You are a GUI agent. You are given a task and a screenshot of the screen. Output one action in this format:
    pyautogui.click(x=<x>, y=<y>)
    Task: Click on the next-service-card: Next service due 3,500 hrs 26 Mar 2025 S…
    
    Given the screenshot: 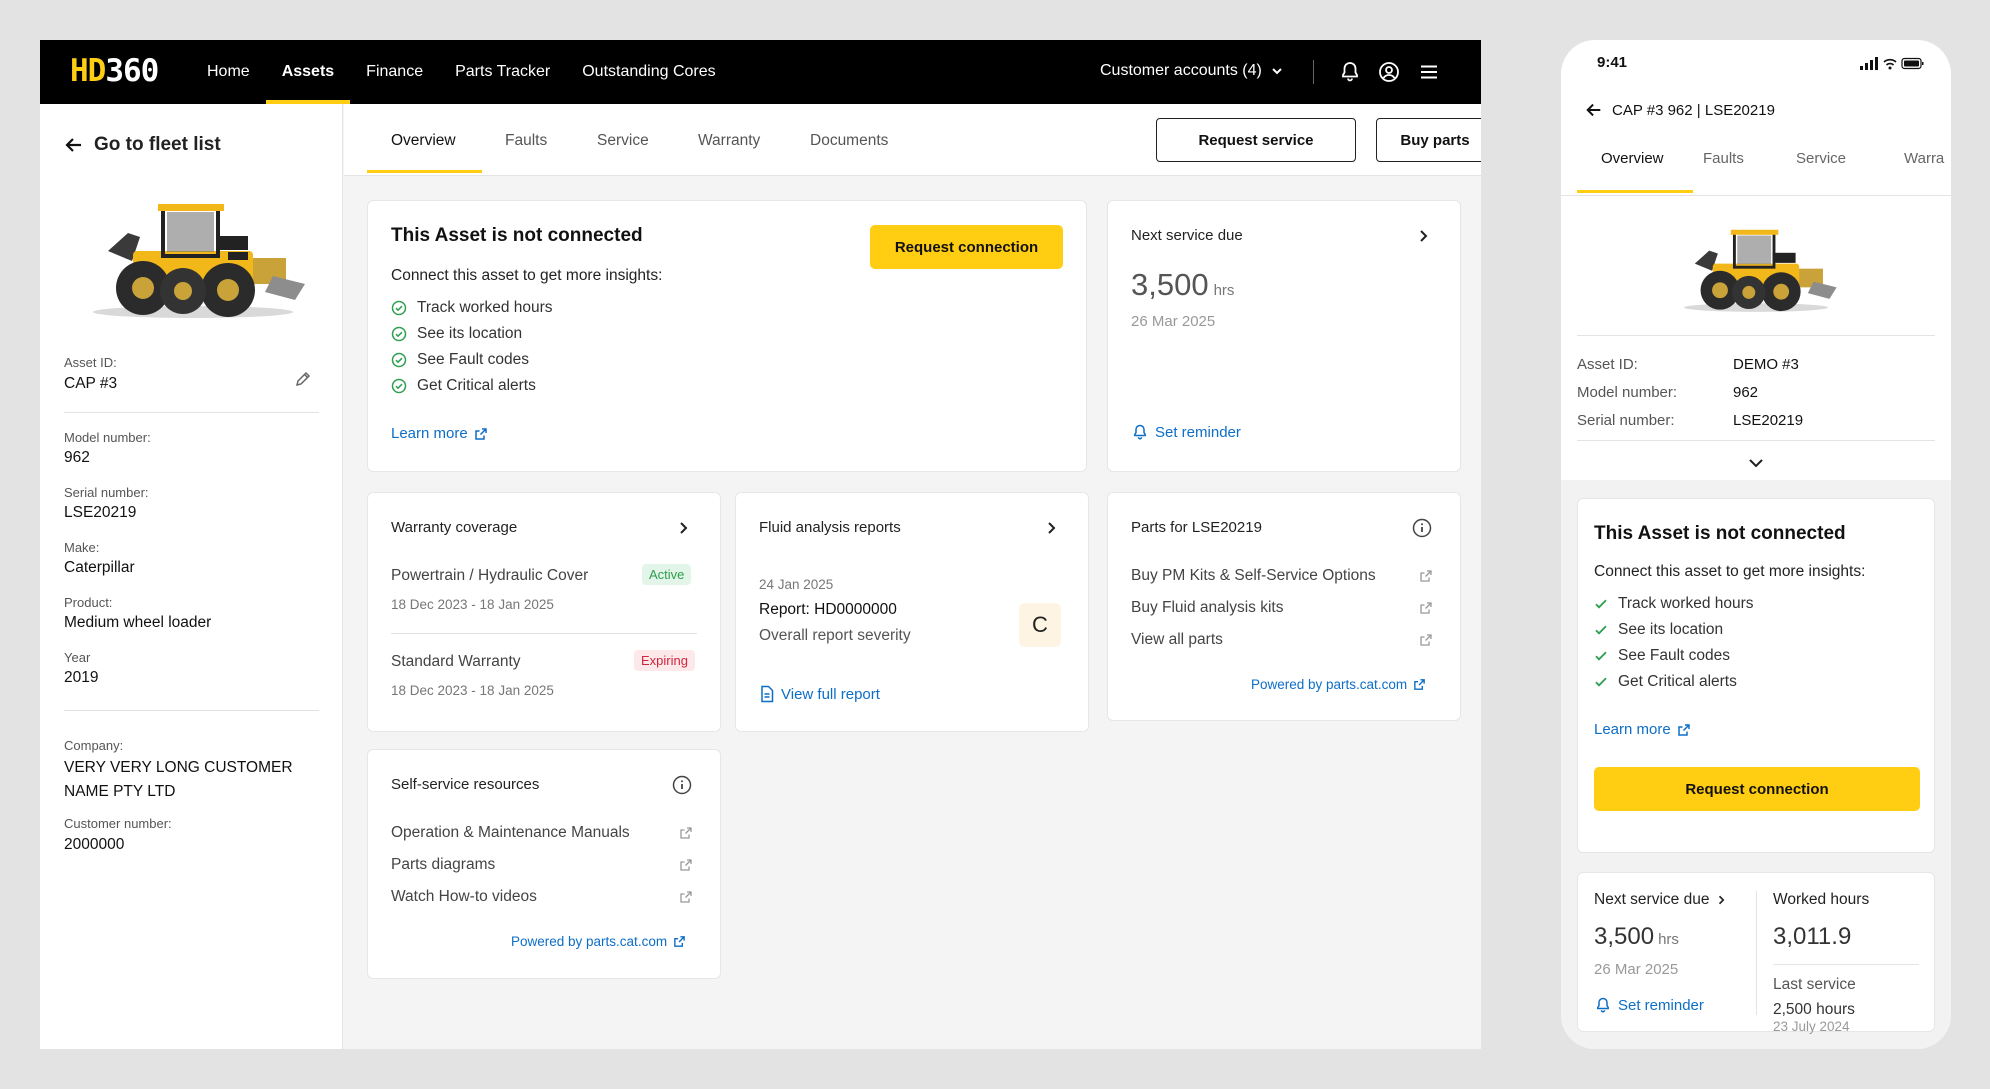 What is the action you would take?
    pyautogui.click(x=1284, y=336)
    